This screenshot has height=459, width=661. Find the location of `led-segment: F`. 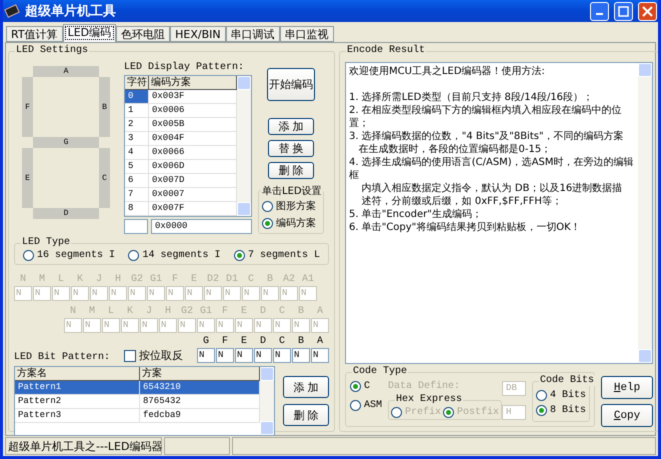

led-segment: F is located at coordinates (27, 107).